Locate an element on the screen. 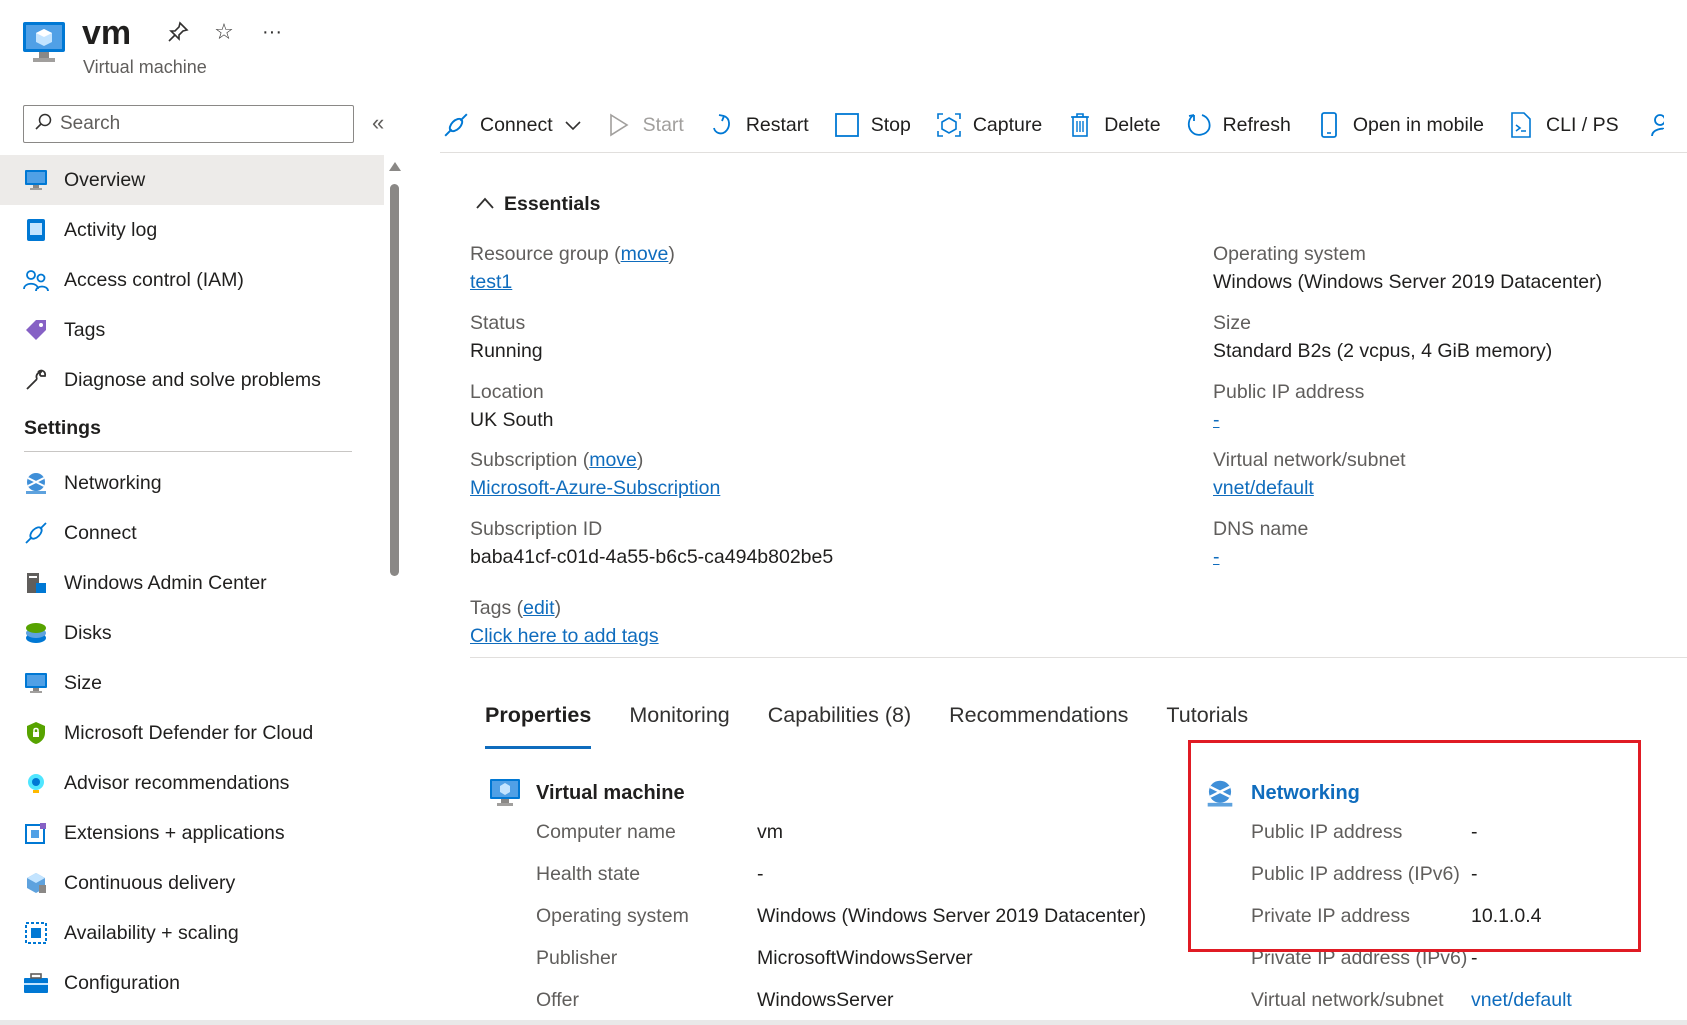 Image resolution: width=1687 pixels, height=1025 pixels. sidebar-item-connect: Connect is located at coordinates (192, 533).